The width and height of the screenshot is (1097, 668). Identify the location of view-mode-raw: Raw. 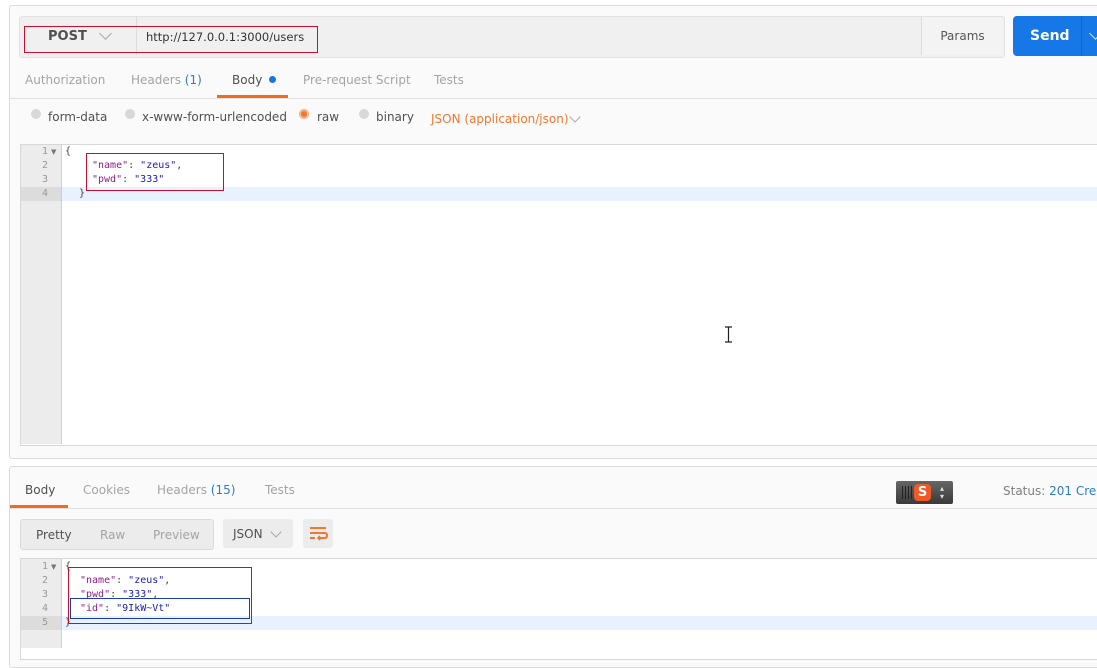
(112, 534).